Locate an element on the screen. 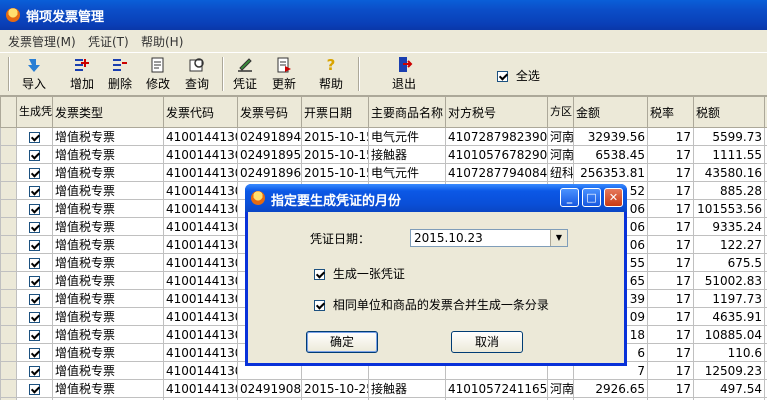 The image size is (767, 400). cancel-button: 取消 is located at coordinates (487, 342).